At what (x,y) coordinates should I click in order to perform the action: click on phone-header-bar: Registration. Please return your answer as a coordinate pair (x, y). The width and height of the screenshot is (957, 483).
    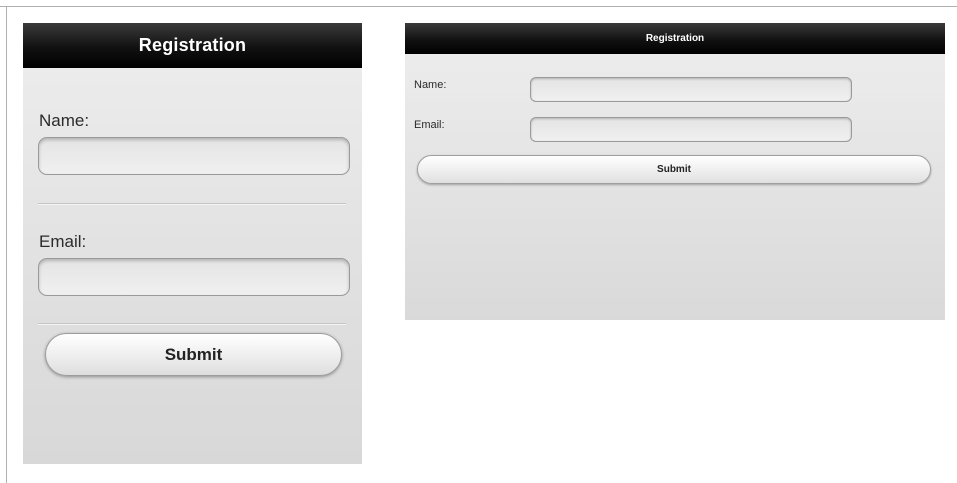
    Looking at the image, I should click on (192, 45).